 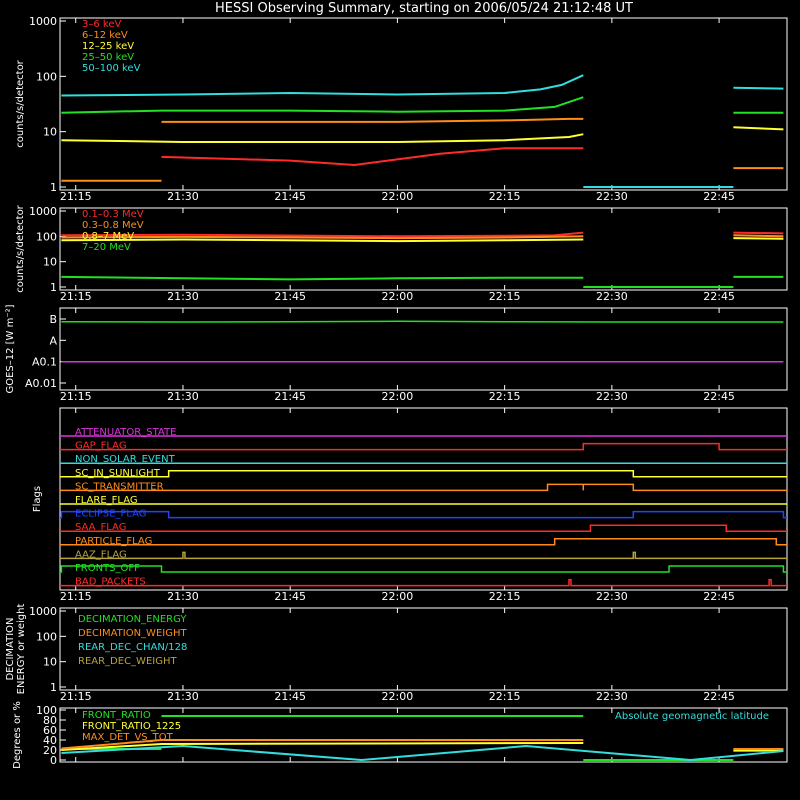 I want to click on flag-line-aaz-flag, so click(x=423, y=555).